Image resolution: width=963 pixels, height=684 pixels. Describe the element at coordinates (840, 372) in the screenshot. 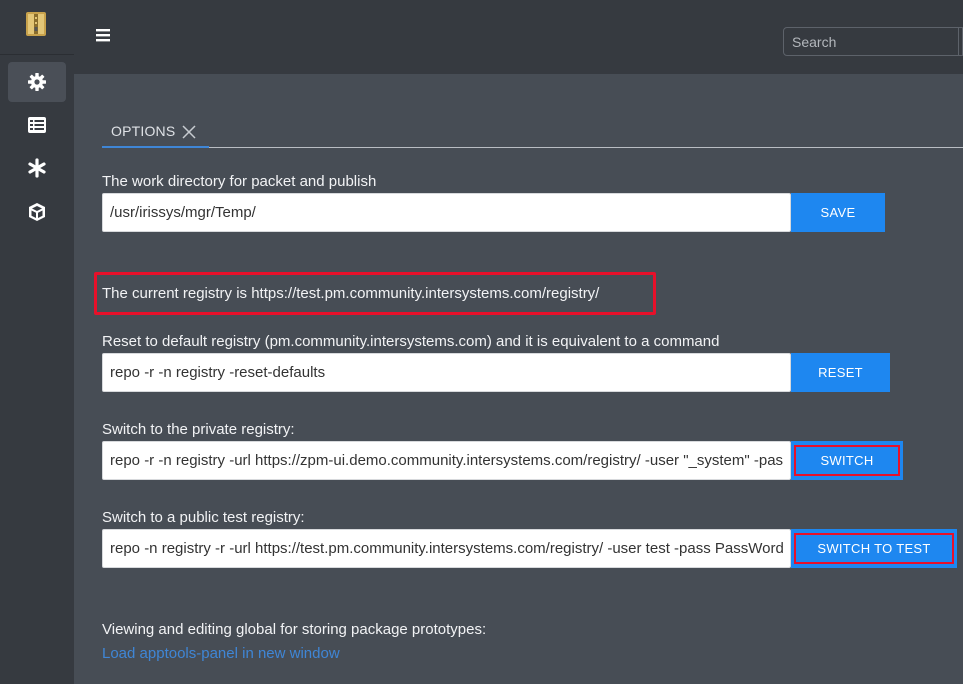

I see `reset-button: RESET` at that location.